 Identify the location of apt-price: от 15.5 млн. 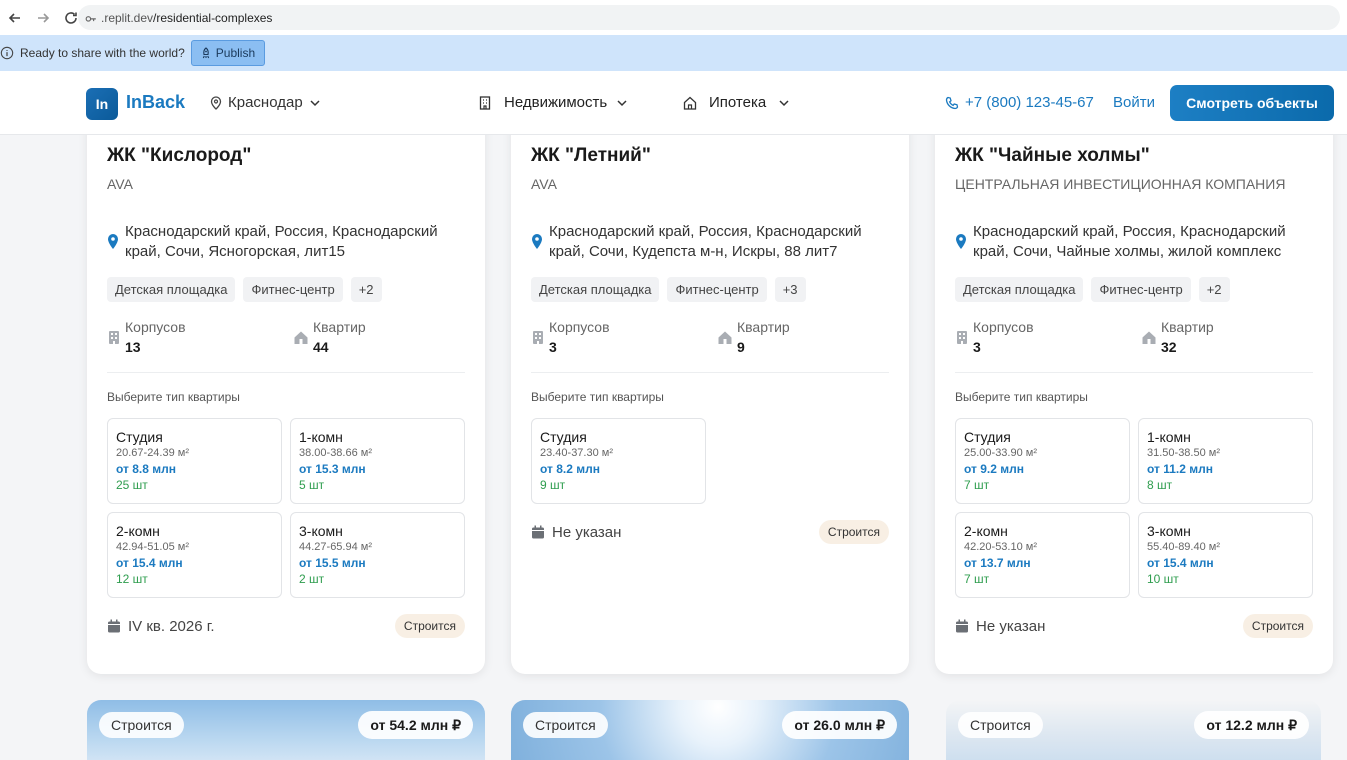
(332, 563).